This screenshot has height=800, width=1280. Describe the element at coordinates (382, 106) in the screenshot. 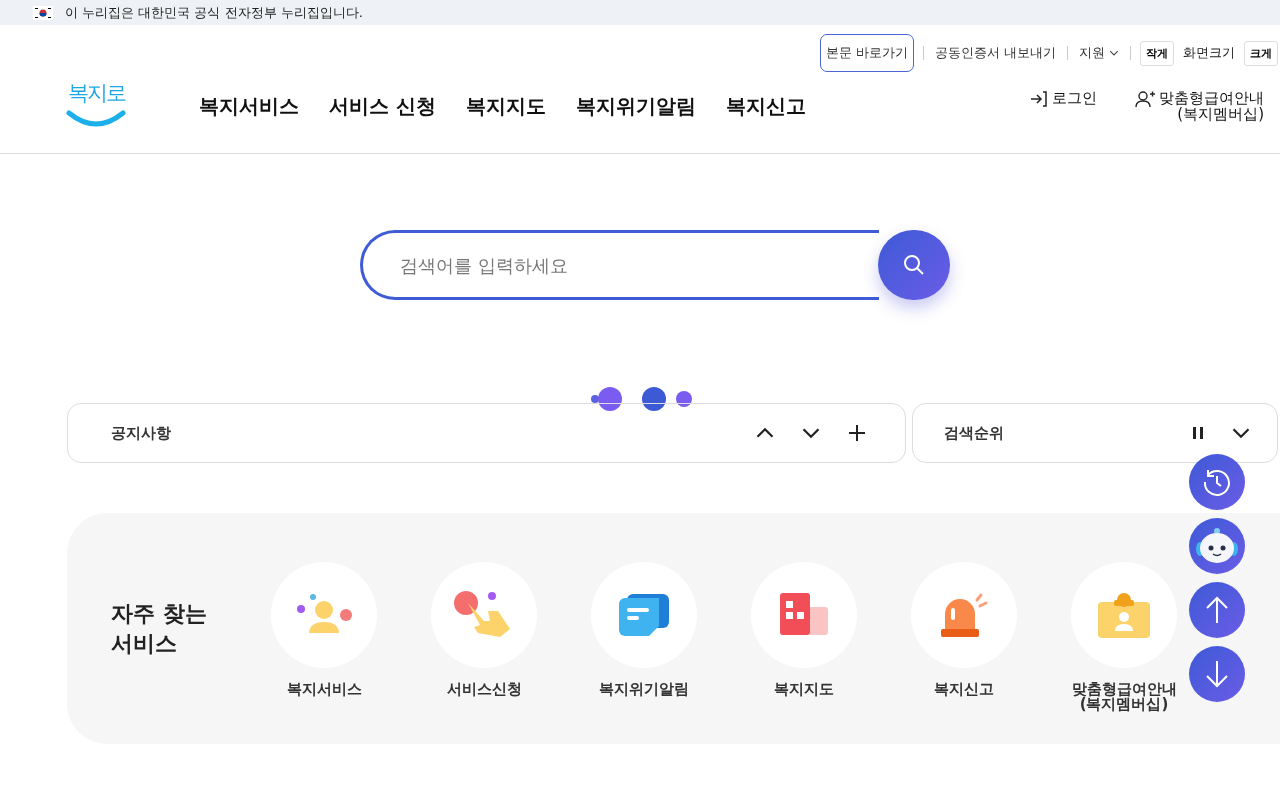

I see `nav-menu-item: 서비스 신청` at that location.